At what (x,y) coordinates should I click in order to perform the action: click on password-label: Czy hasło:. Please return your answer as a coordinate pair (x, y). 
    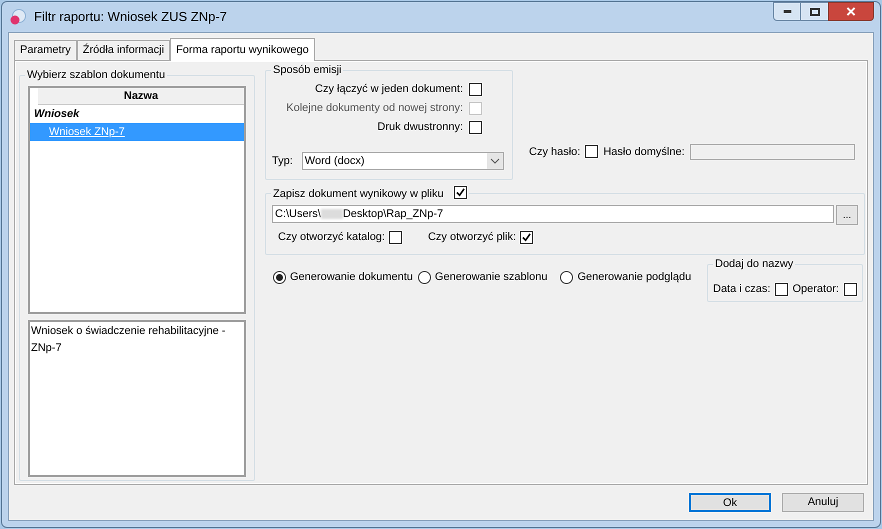
    Looking at the image, I should click on (554, 152).